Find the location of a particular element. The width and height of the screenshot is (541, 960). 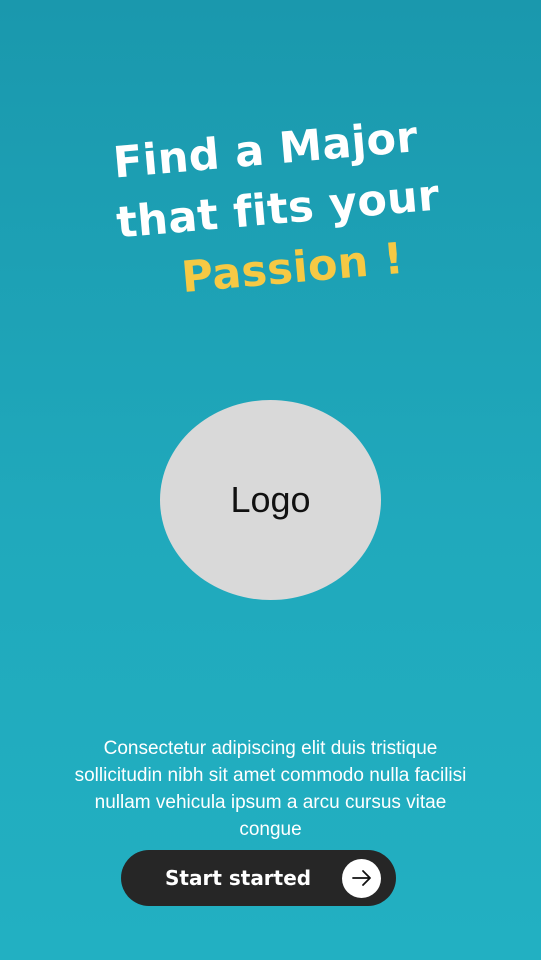

arrow-right-icon is located at coordinates (361, 878).